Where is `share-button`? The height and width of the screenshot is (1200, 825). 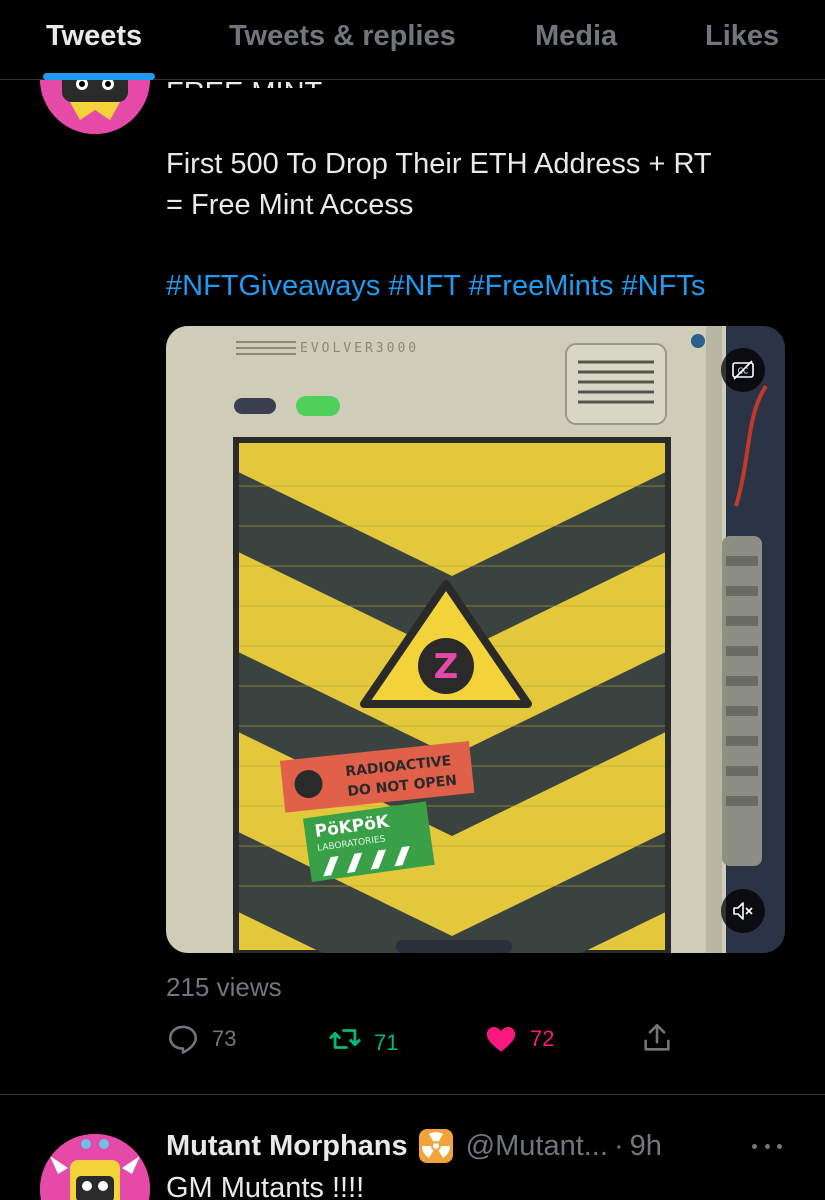 share-button is located at coordinates (657, 1038).